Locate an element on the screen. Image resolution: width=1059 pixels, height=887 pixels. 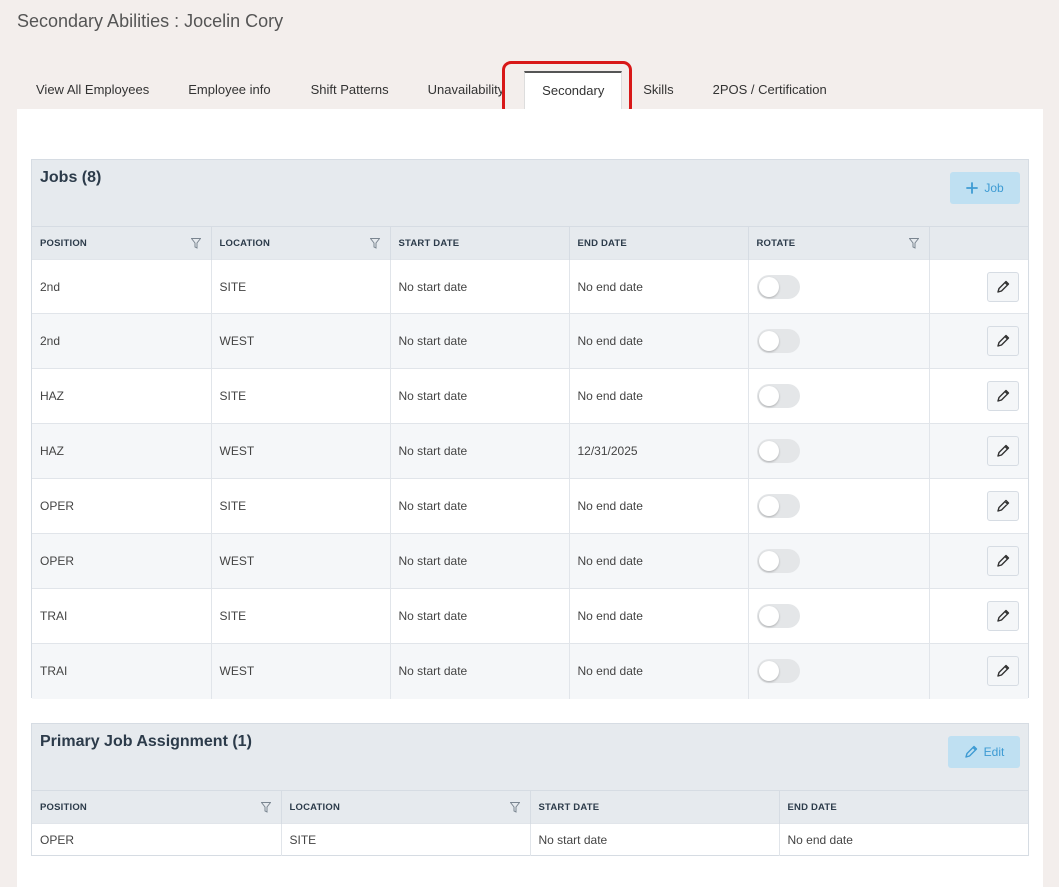
edit-primary-button: Edit is located at coordinates (984, 752).